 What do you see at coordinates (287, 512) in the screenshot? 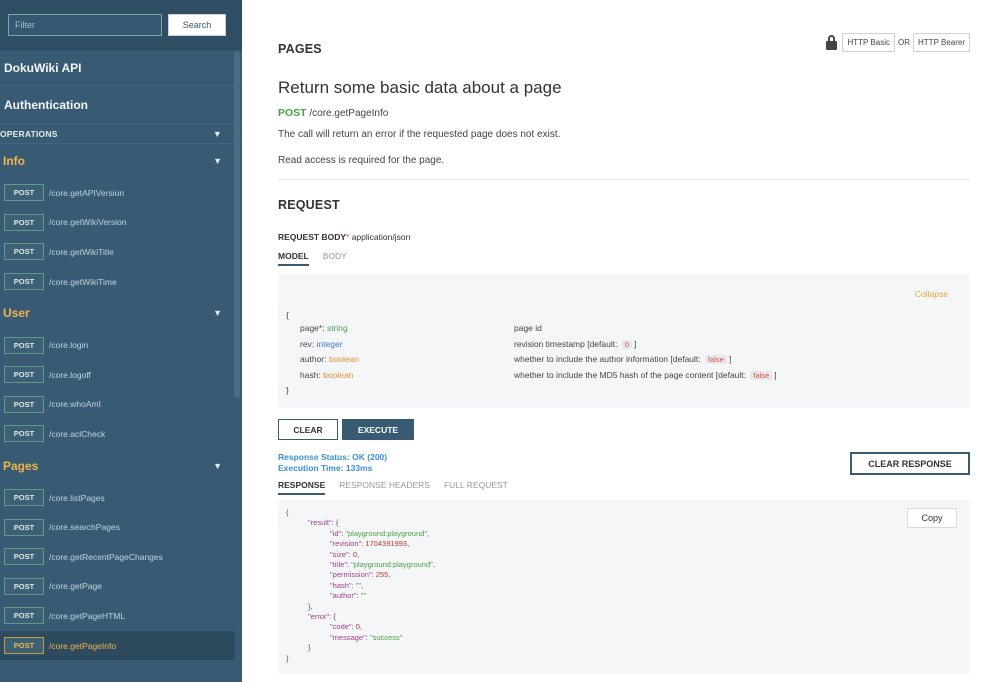
I see `json-punct: {` at bounding box center [287, 512].